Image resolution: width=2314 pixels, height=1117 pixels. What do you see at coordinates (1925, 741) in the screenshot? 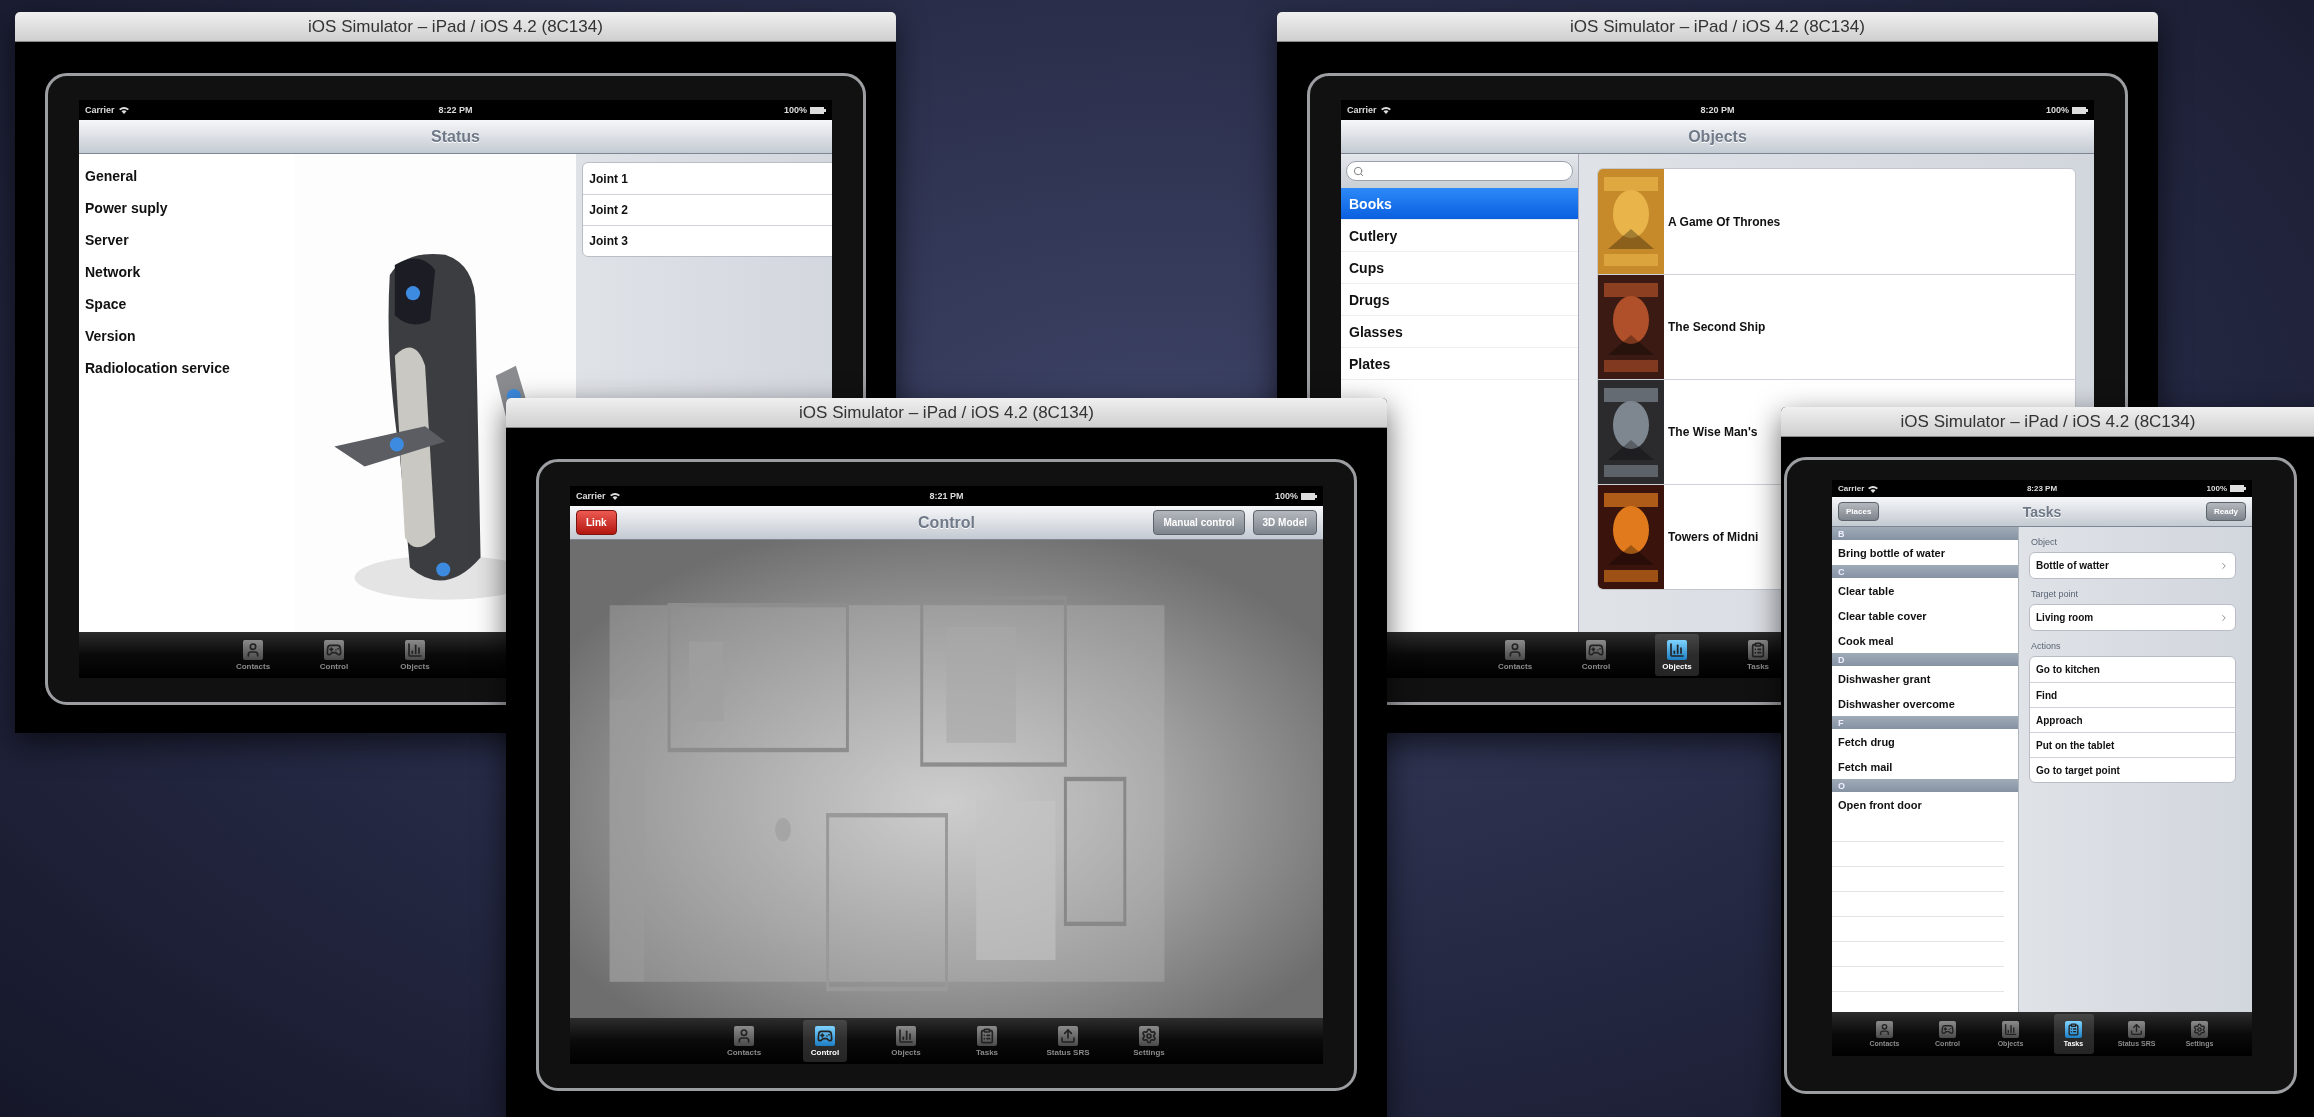
I see `task-item: Fetch drug` at bounding box center [1925, 741].